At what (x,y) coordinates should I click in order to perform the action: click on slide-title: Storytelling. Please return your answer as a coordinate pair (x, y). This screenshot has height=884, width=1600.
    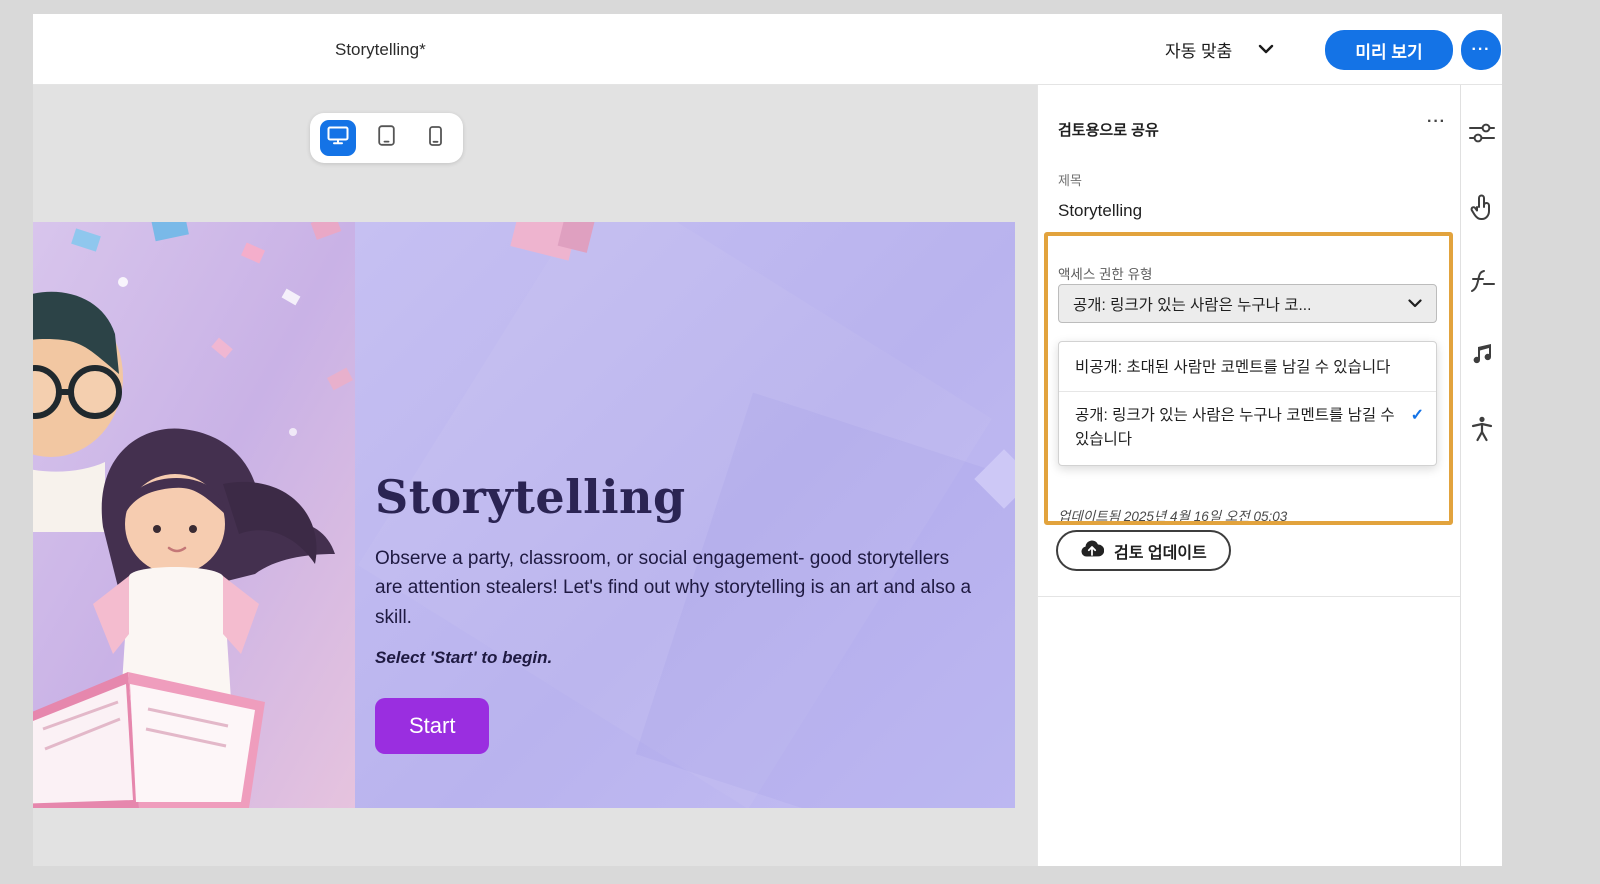
    Looking at the image, I should click on (530, 497).